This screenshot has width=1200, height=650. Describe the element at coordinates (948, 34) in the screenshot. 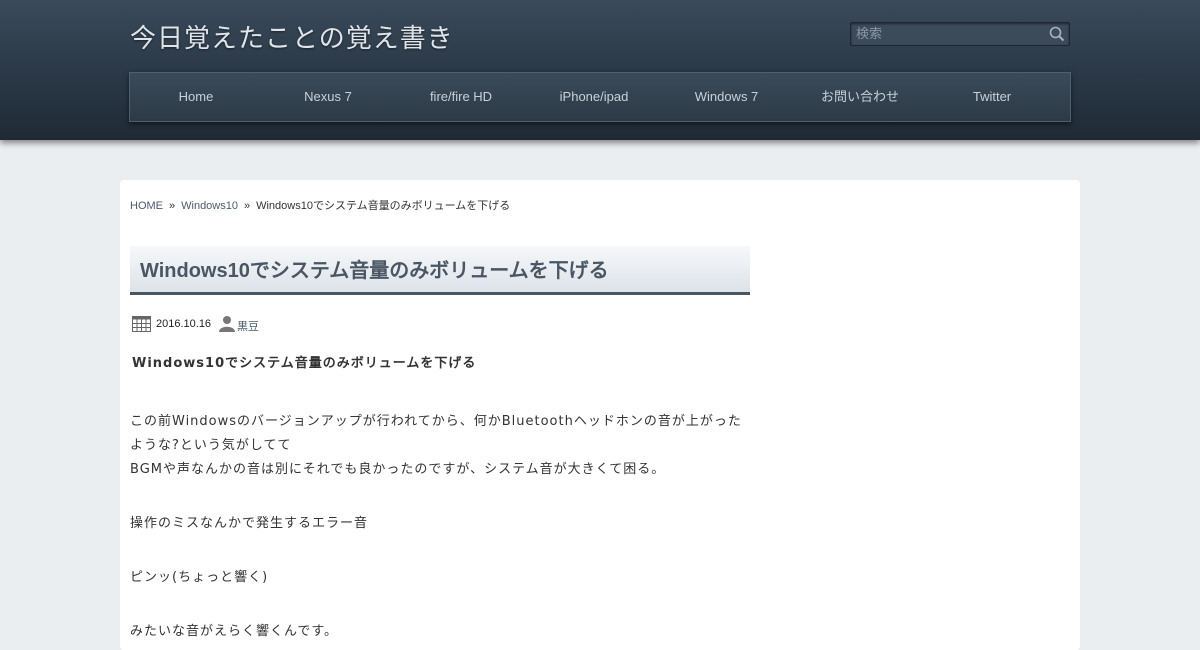

I see `search-input` at that location.